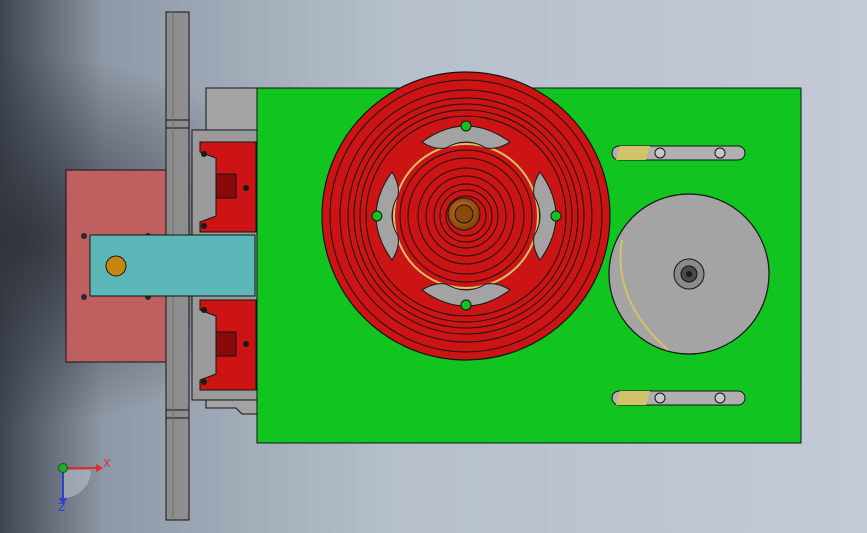 The image size is (867, 533). Describe the element at coordinates (172, 265) in the screenshot. I see `teal-connecting-bar` at that location.